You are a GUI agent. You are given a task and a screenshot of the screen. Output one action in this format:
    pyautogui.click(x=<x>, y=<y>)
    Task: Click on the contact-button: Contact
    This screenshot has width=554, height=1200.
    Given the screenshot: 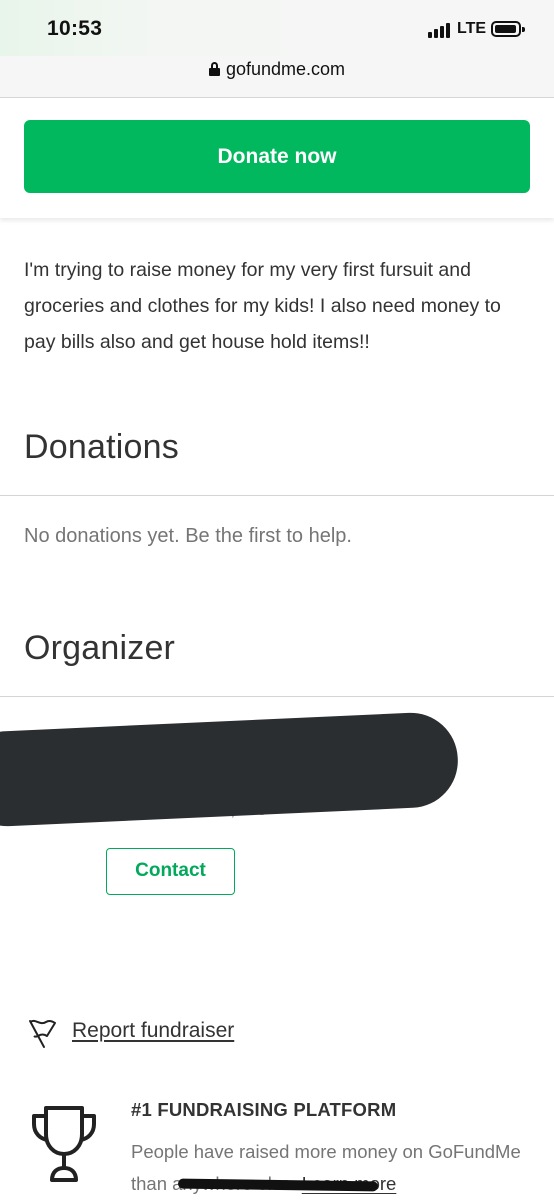 What is the action you would take?
    pyautogui.click(x=170, y=871)
    